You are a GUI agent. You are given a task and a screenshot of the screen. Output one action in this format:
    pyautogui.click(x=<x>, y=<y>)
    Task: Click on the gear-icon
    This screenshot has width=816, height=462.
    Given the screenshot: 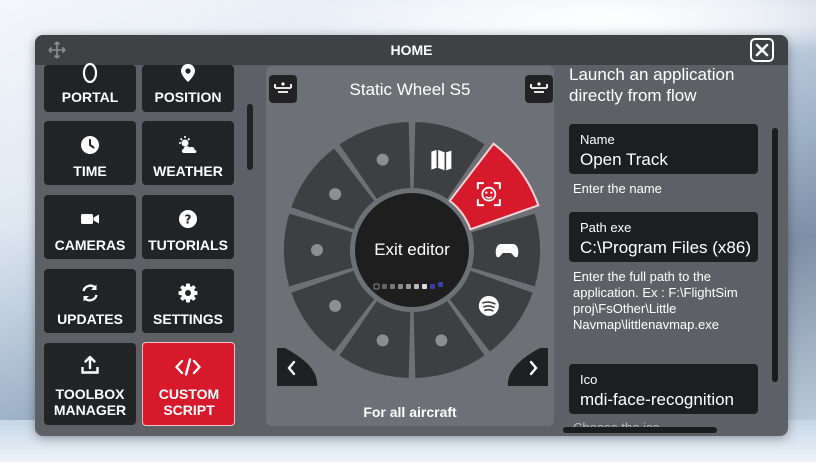 What is the action you would take?
    pyautogui.click(x=188, y=293)
    